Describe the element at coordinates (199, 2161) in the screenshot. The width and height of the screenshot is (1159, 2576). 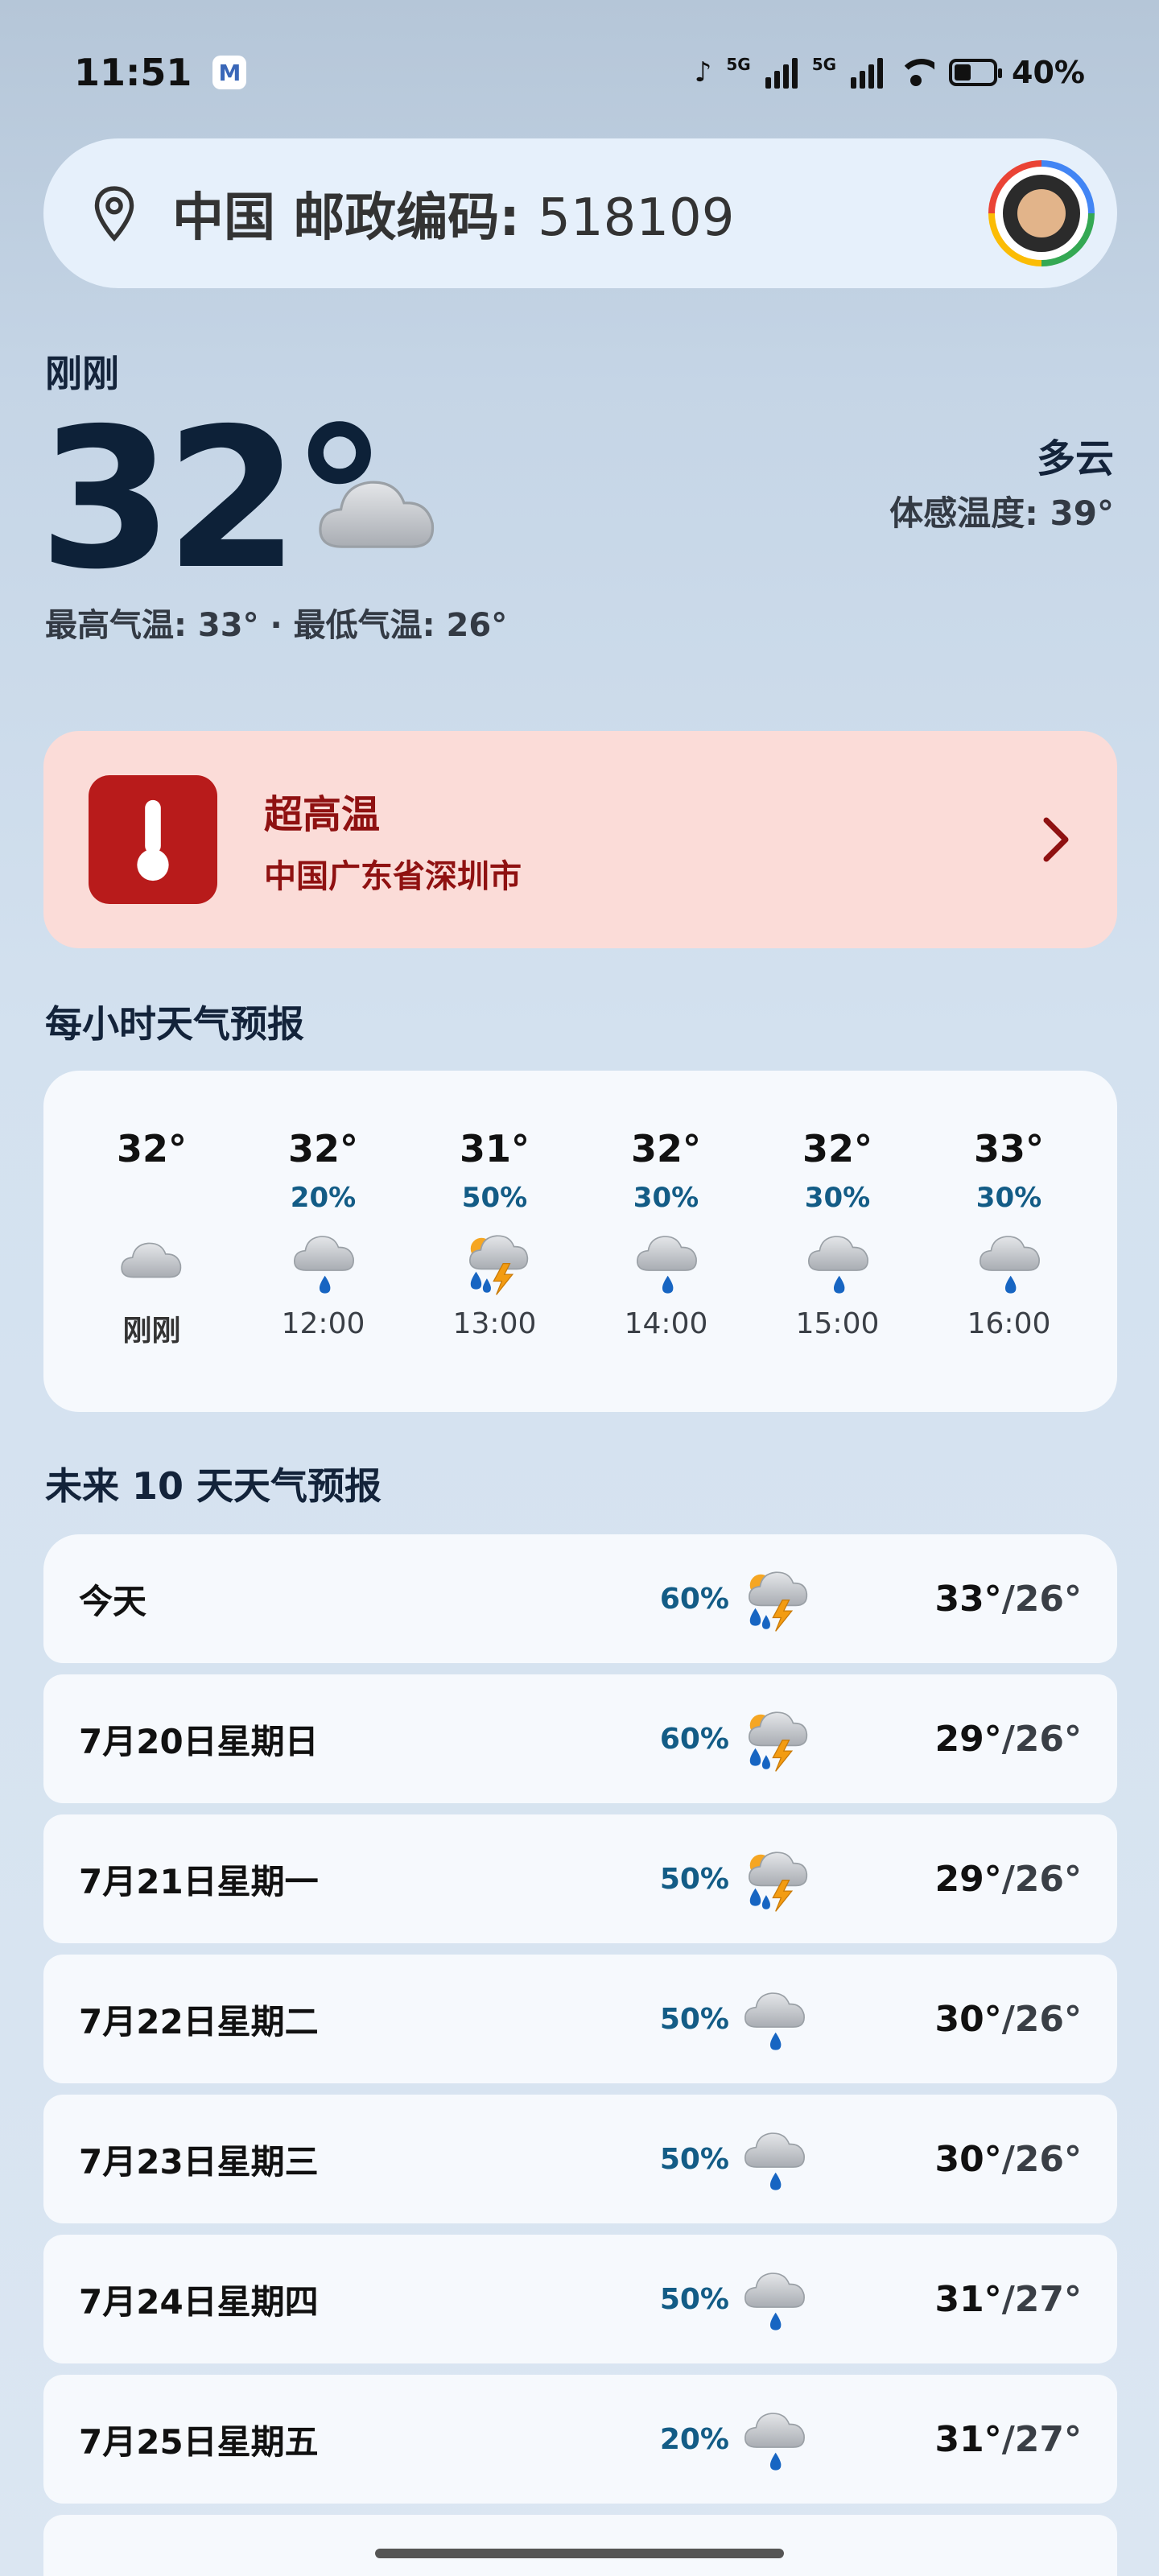
I see `day-label: 7月23日星期三` at that location.